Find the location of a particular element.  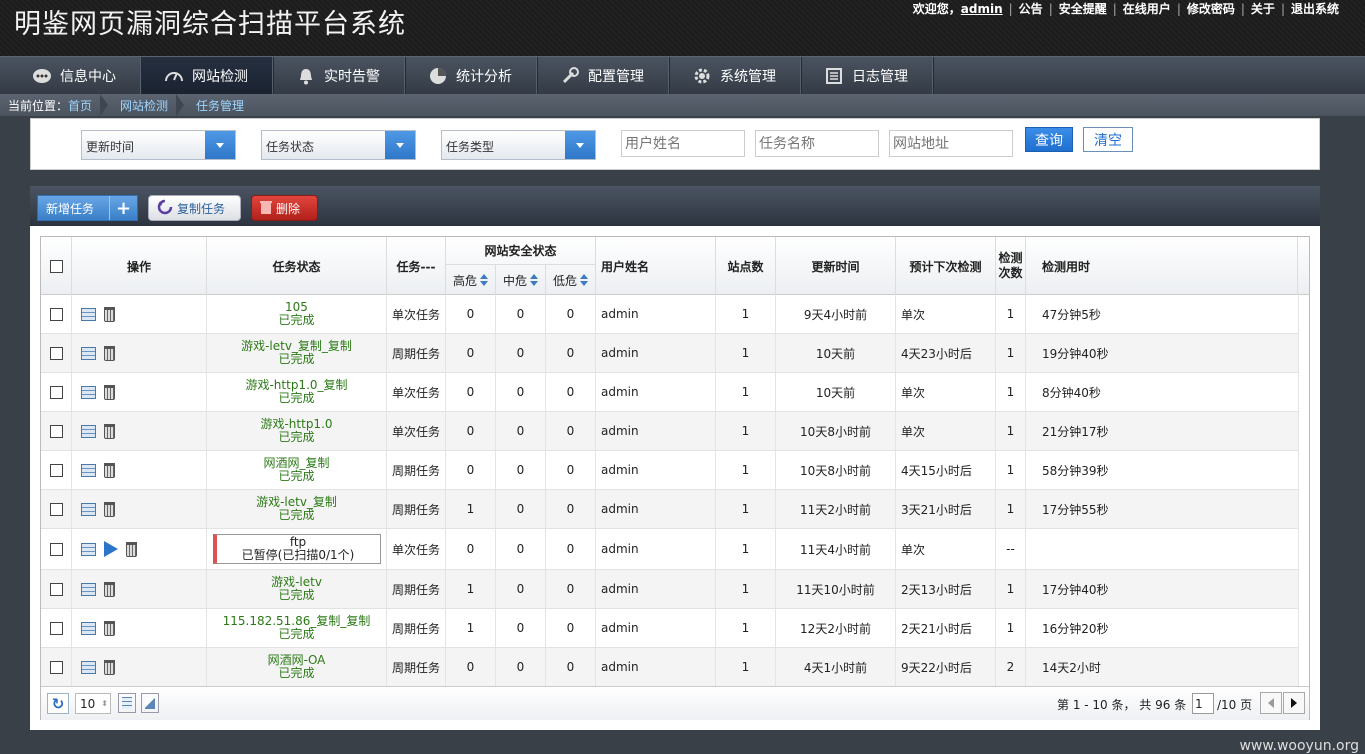

updated-cell: 4天1小时前 is located at coordinates (836, 667).